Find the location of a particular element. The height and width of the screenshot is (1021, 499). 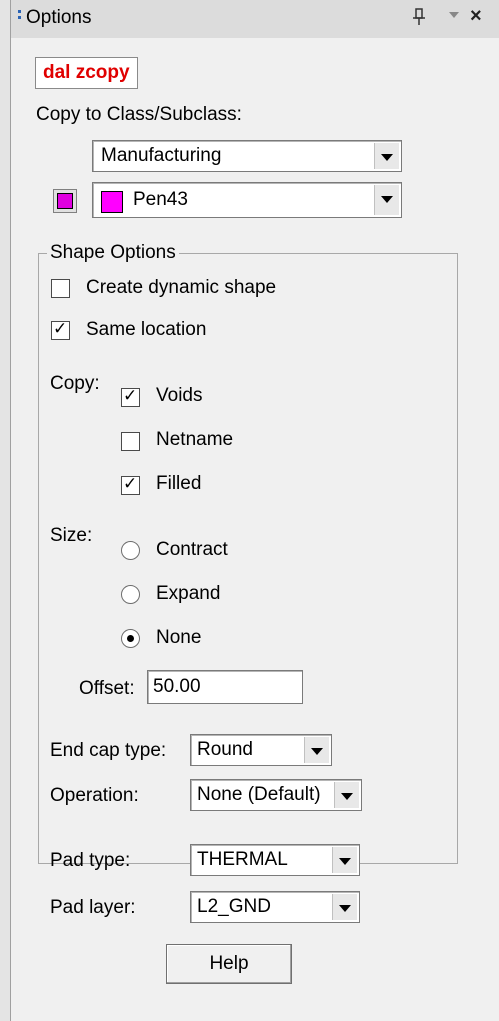

copy-filled-label: Filled is located at coordinates (179, 483).